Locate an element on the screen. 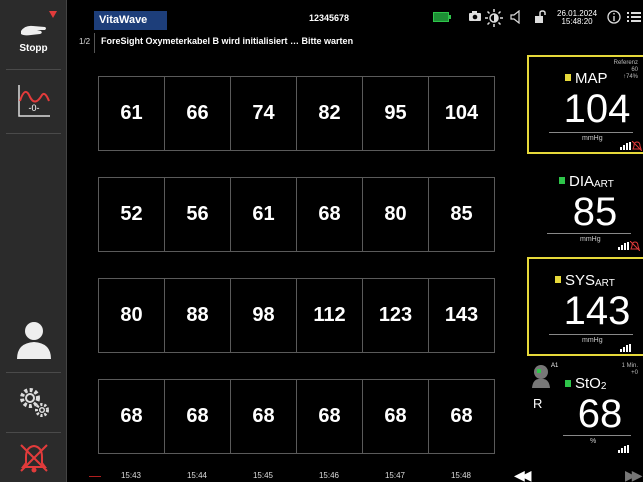 The height and width of the screenshot is (482, 643). scroll-forward-icon: ▶▶ is located at coordinates (633, 474).